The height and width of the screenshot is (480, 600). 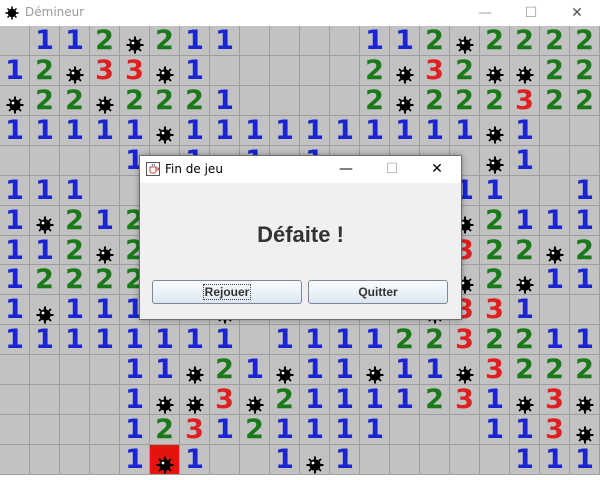 What do you see at coordinates (485, 13) in the screenshot?
I see `minimize-button: —` at bounding box center [485, 13].